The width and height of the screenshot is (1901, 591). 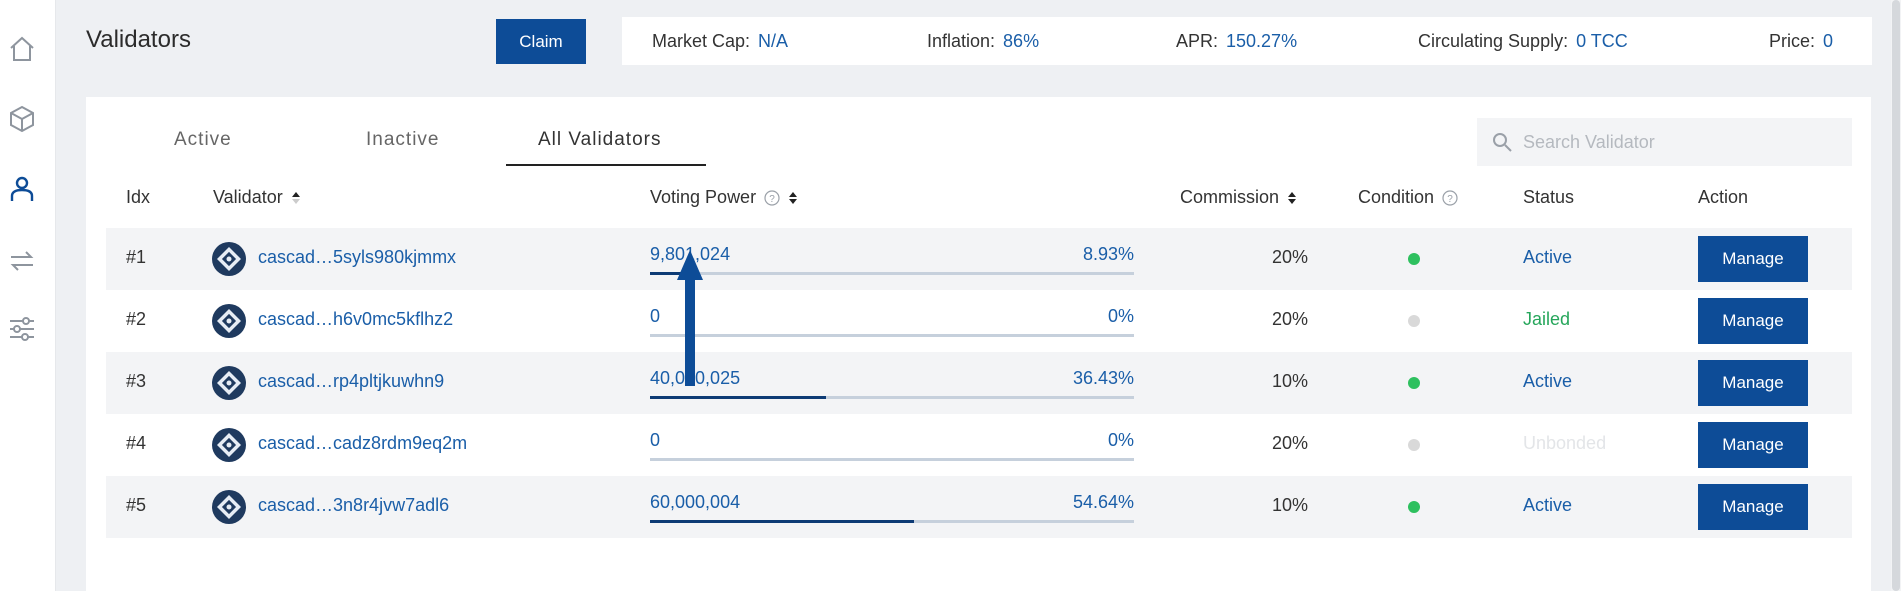 I want to click on tab-active: Active, so click(x=203, y=140).